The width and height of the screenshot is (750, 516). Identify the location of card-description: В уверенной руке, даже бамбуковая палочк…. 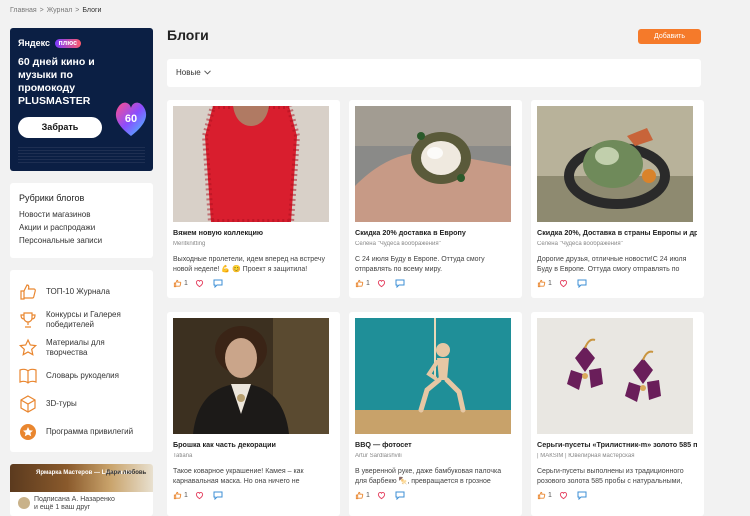
(428, 476).